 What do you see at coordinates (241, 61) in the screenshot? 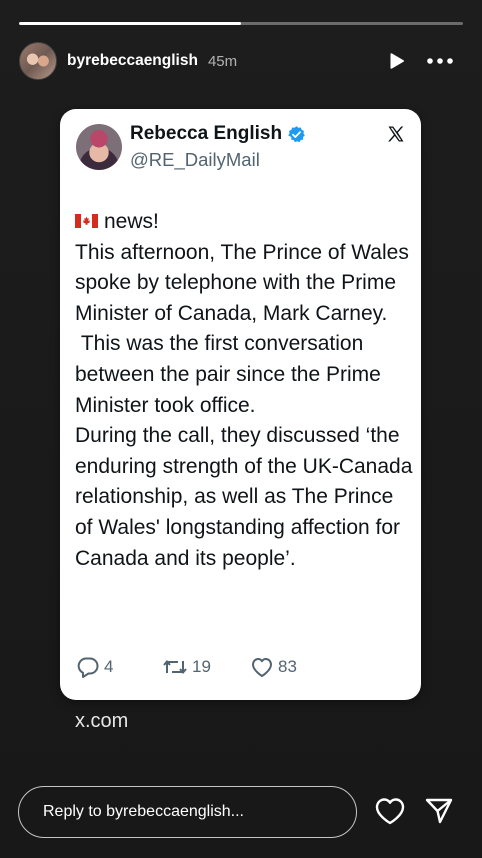
I see `story-header: byrebeccaenglish 45m` at bounding box center [241, 61].